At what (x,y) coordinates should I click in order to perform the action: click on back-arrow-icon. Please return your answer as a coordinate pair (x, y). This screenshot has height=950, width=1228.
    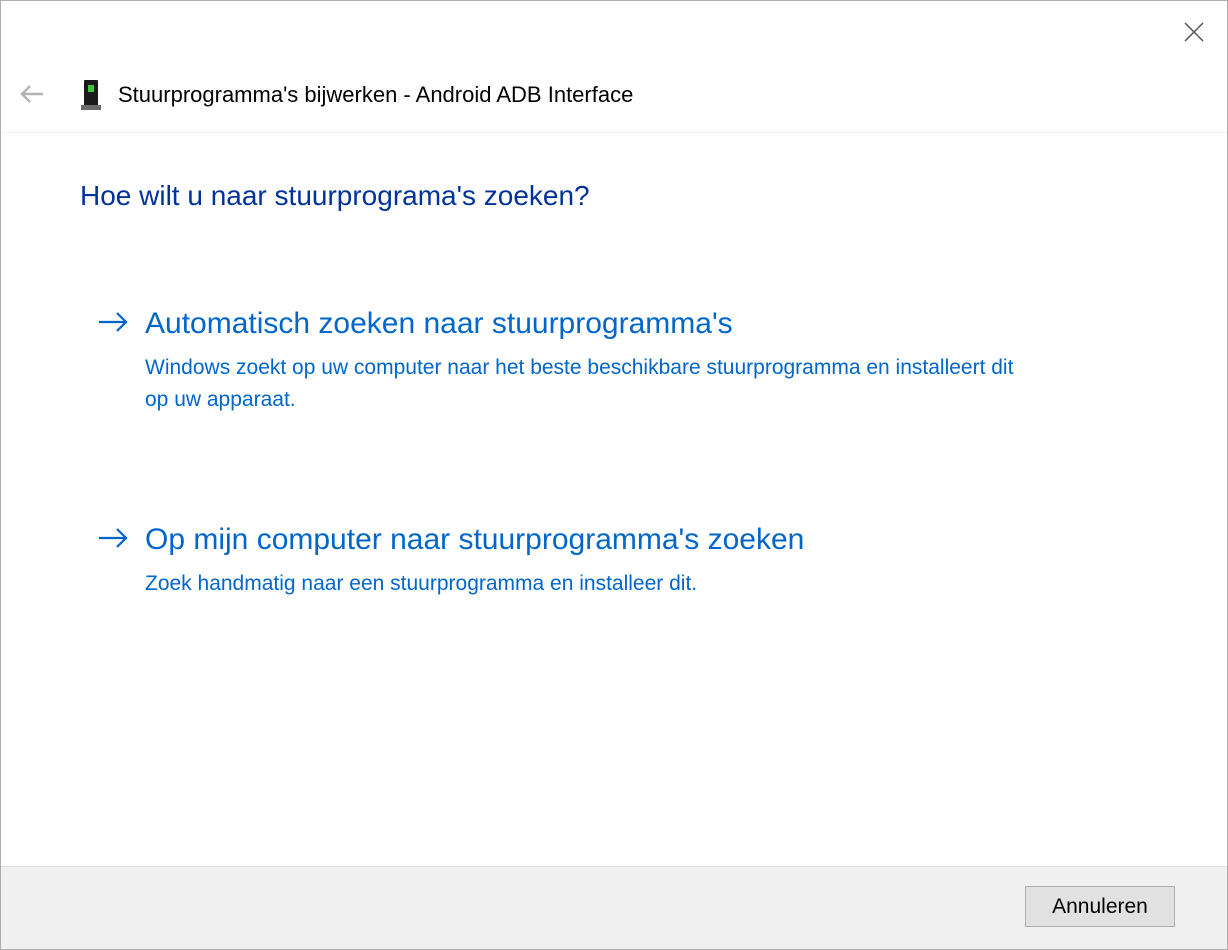
    Looking at the image, I should click on (31, 94).